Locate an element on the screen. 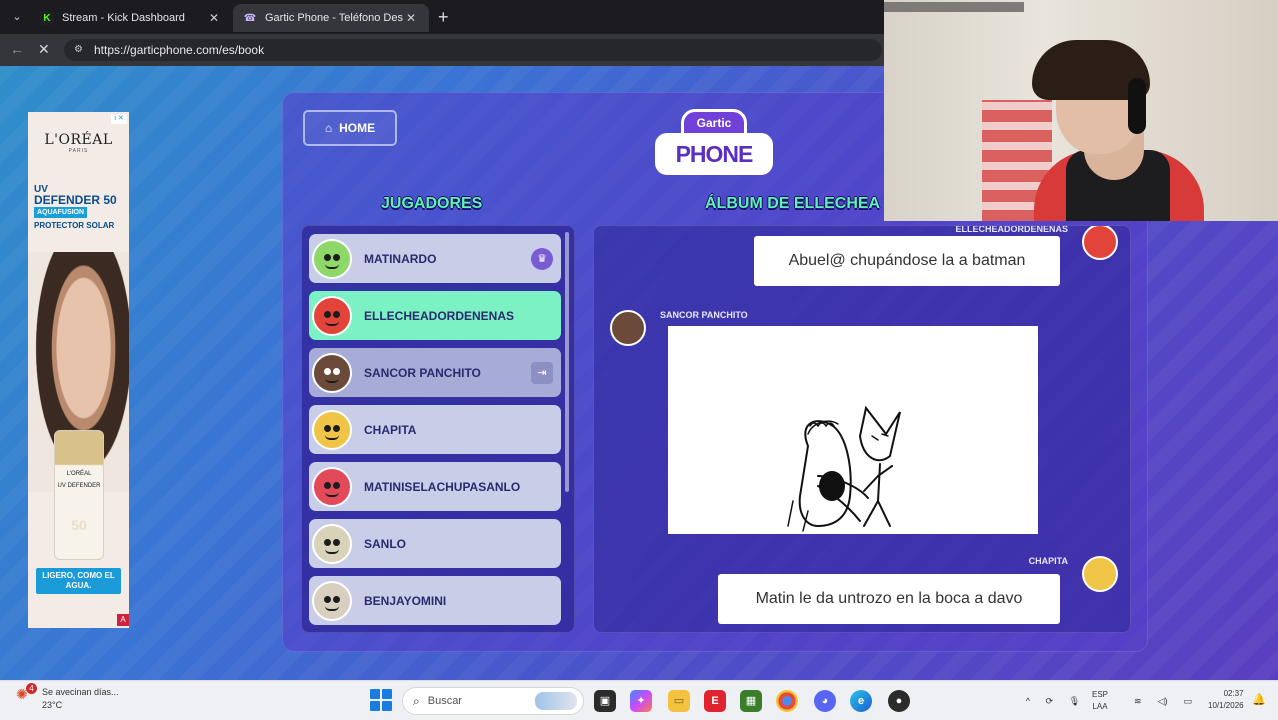 Image resolution: width=1278 pixels, height=720 pixels. player-row: MATINARDO ♛ is located at coordinates (435, 258).